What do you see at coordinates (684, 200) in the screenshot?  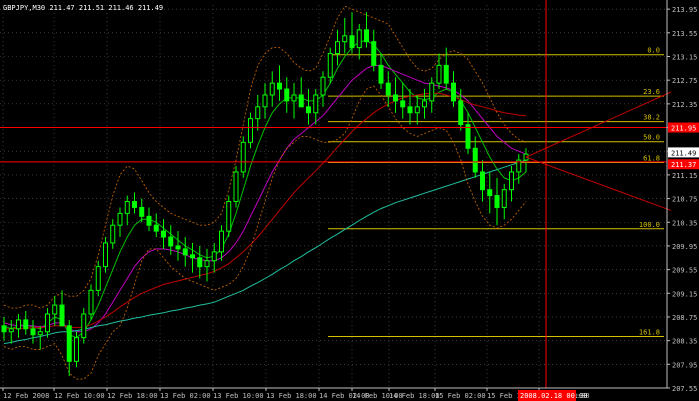 I see `y-tick-label: 210.75` at bounding box center [684, 200].